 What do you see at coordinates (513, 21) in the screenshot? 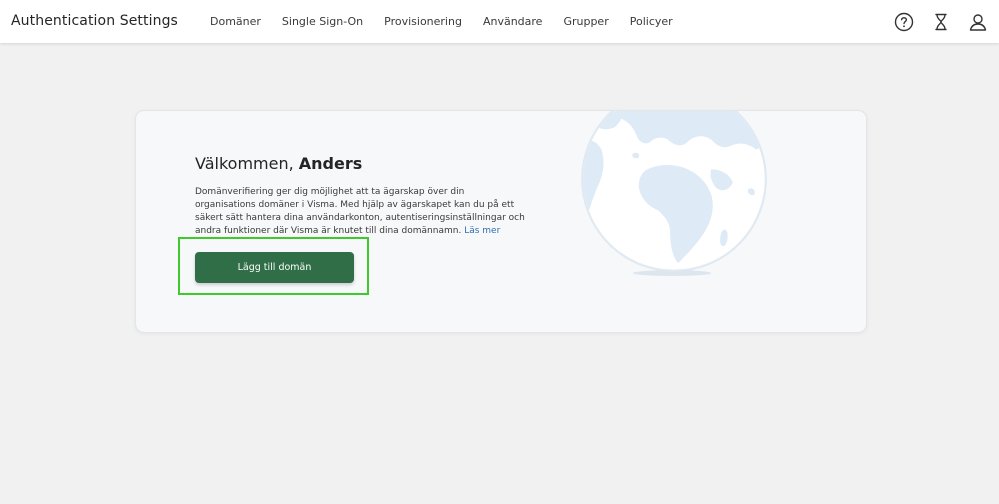
I see `nav-item-users: Användare` at bounding box center [513, 21].